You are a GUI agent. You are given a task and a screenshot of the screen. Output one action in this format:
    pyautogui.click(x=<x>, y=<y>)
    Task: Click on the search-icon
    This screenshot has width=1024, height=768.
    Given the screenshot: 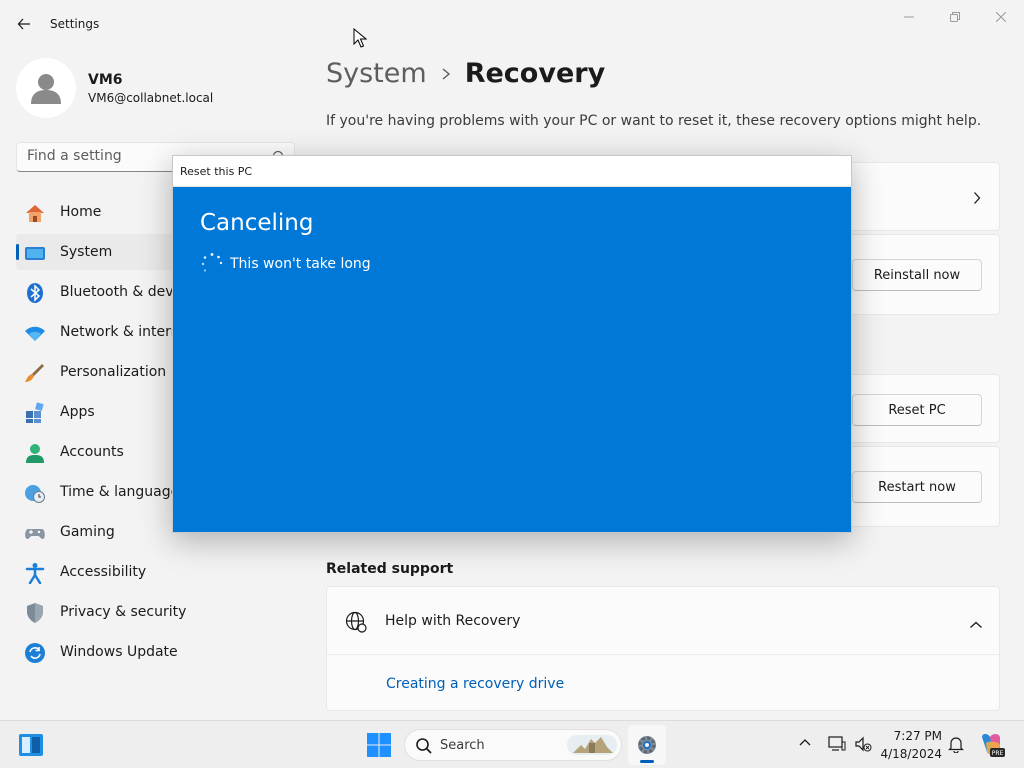 What is the action you would take?
    pyautogui.click(x=424, y=748)
    